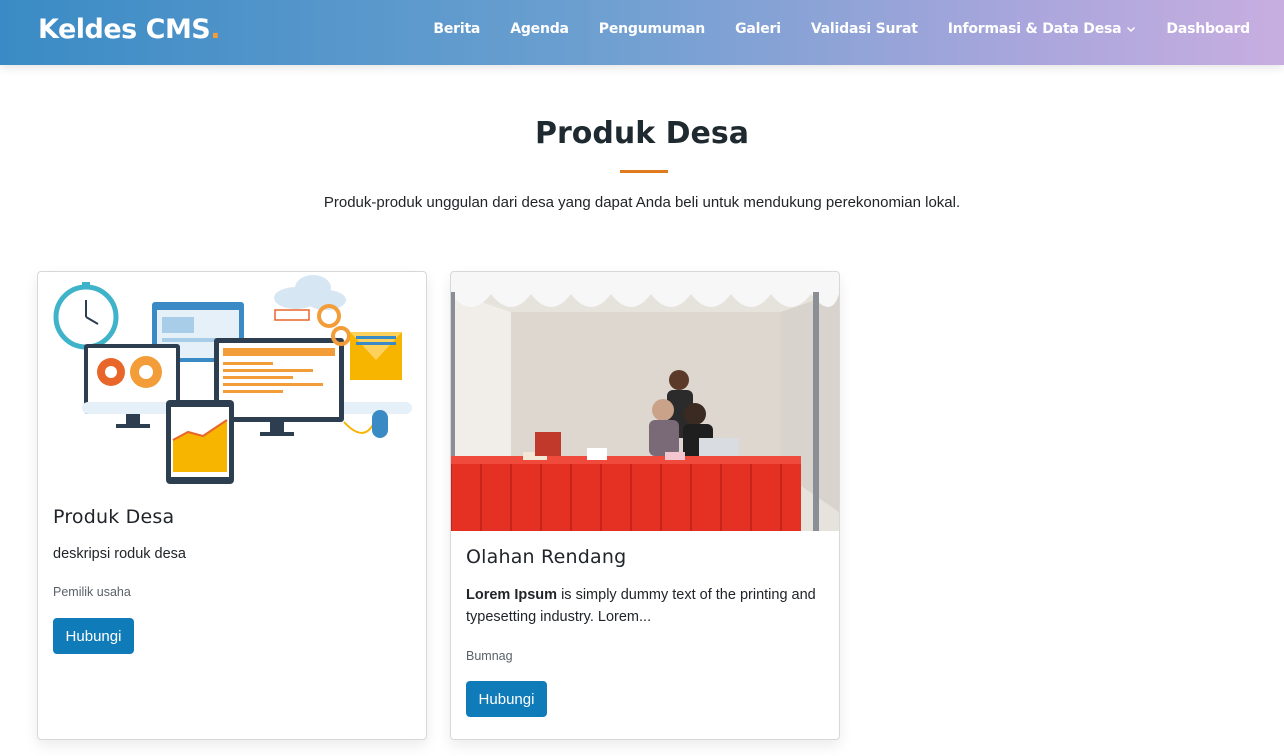  What do you see at coordinates (864, 29) in the screenshot?
I see `nav-item-validasi-surat: Validasi Surat` at bounding box center [864, 29].